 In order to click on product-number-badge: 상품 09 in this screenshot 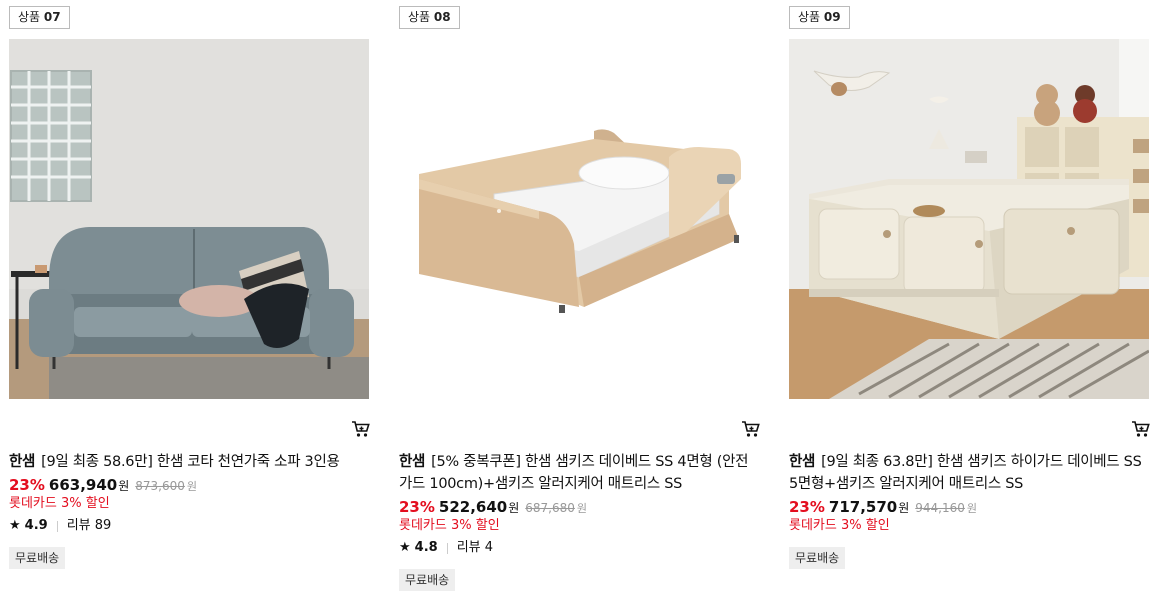, I will do `click(819, 17)`.